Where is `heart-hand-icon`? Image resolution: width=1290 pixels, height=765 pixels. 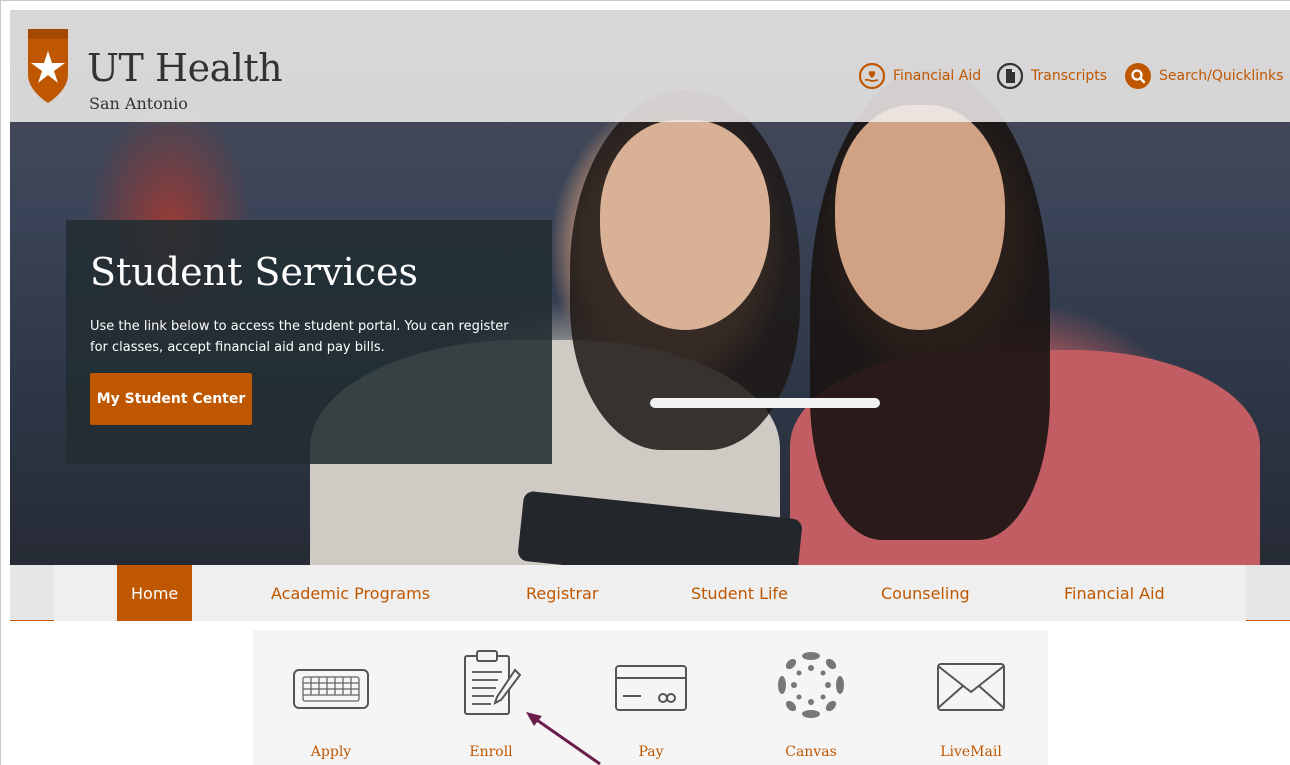
heart-hand-icon is located at coordinates (872, 76).